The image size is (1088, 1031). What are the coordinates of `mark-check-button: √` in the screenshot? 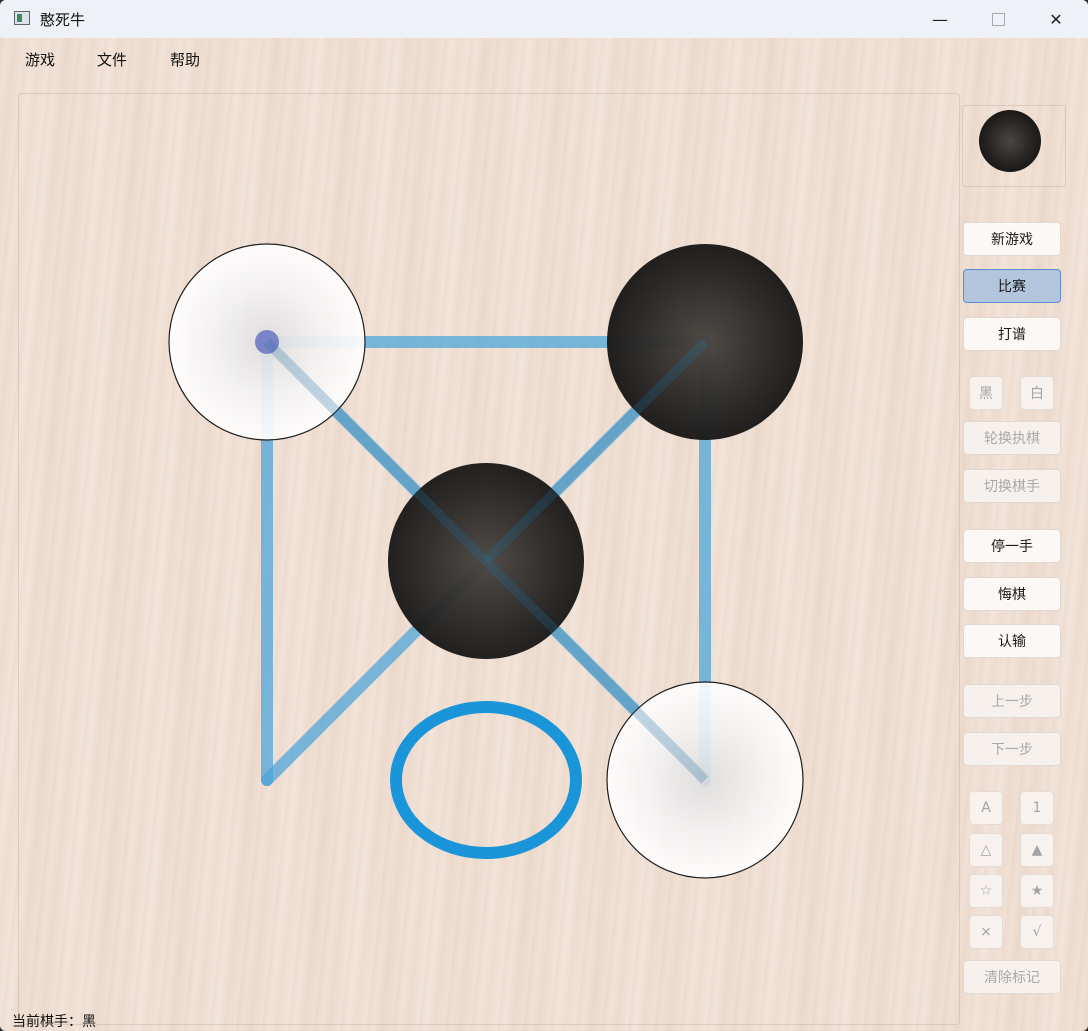 It's located at (1037, 932).